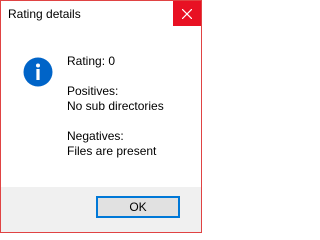 The image size is (320, 240). I want to click on positives-value: No sub directories, so click(115, 106).